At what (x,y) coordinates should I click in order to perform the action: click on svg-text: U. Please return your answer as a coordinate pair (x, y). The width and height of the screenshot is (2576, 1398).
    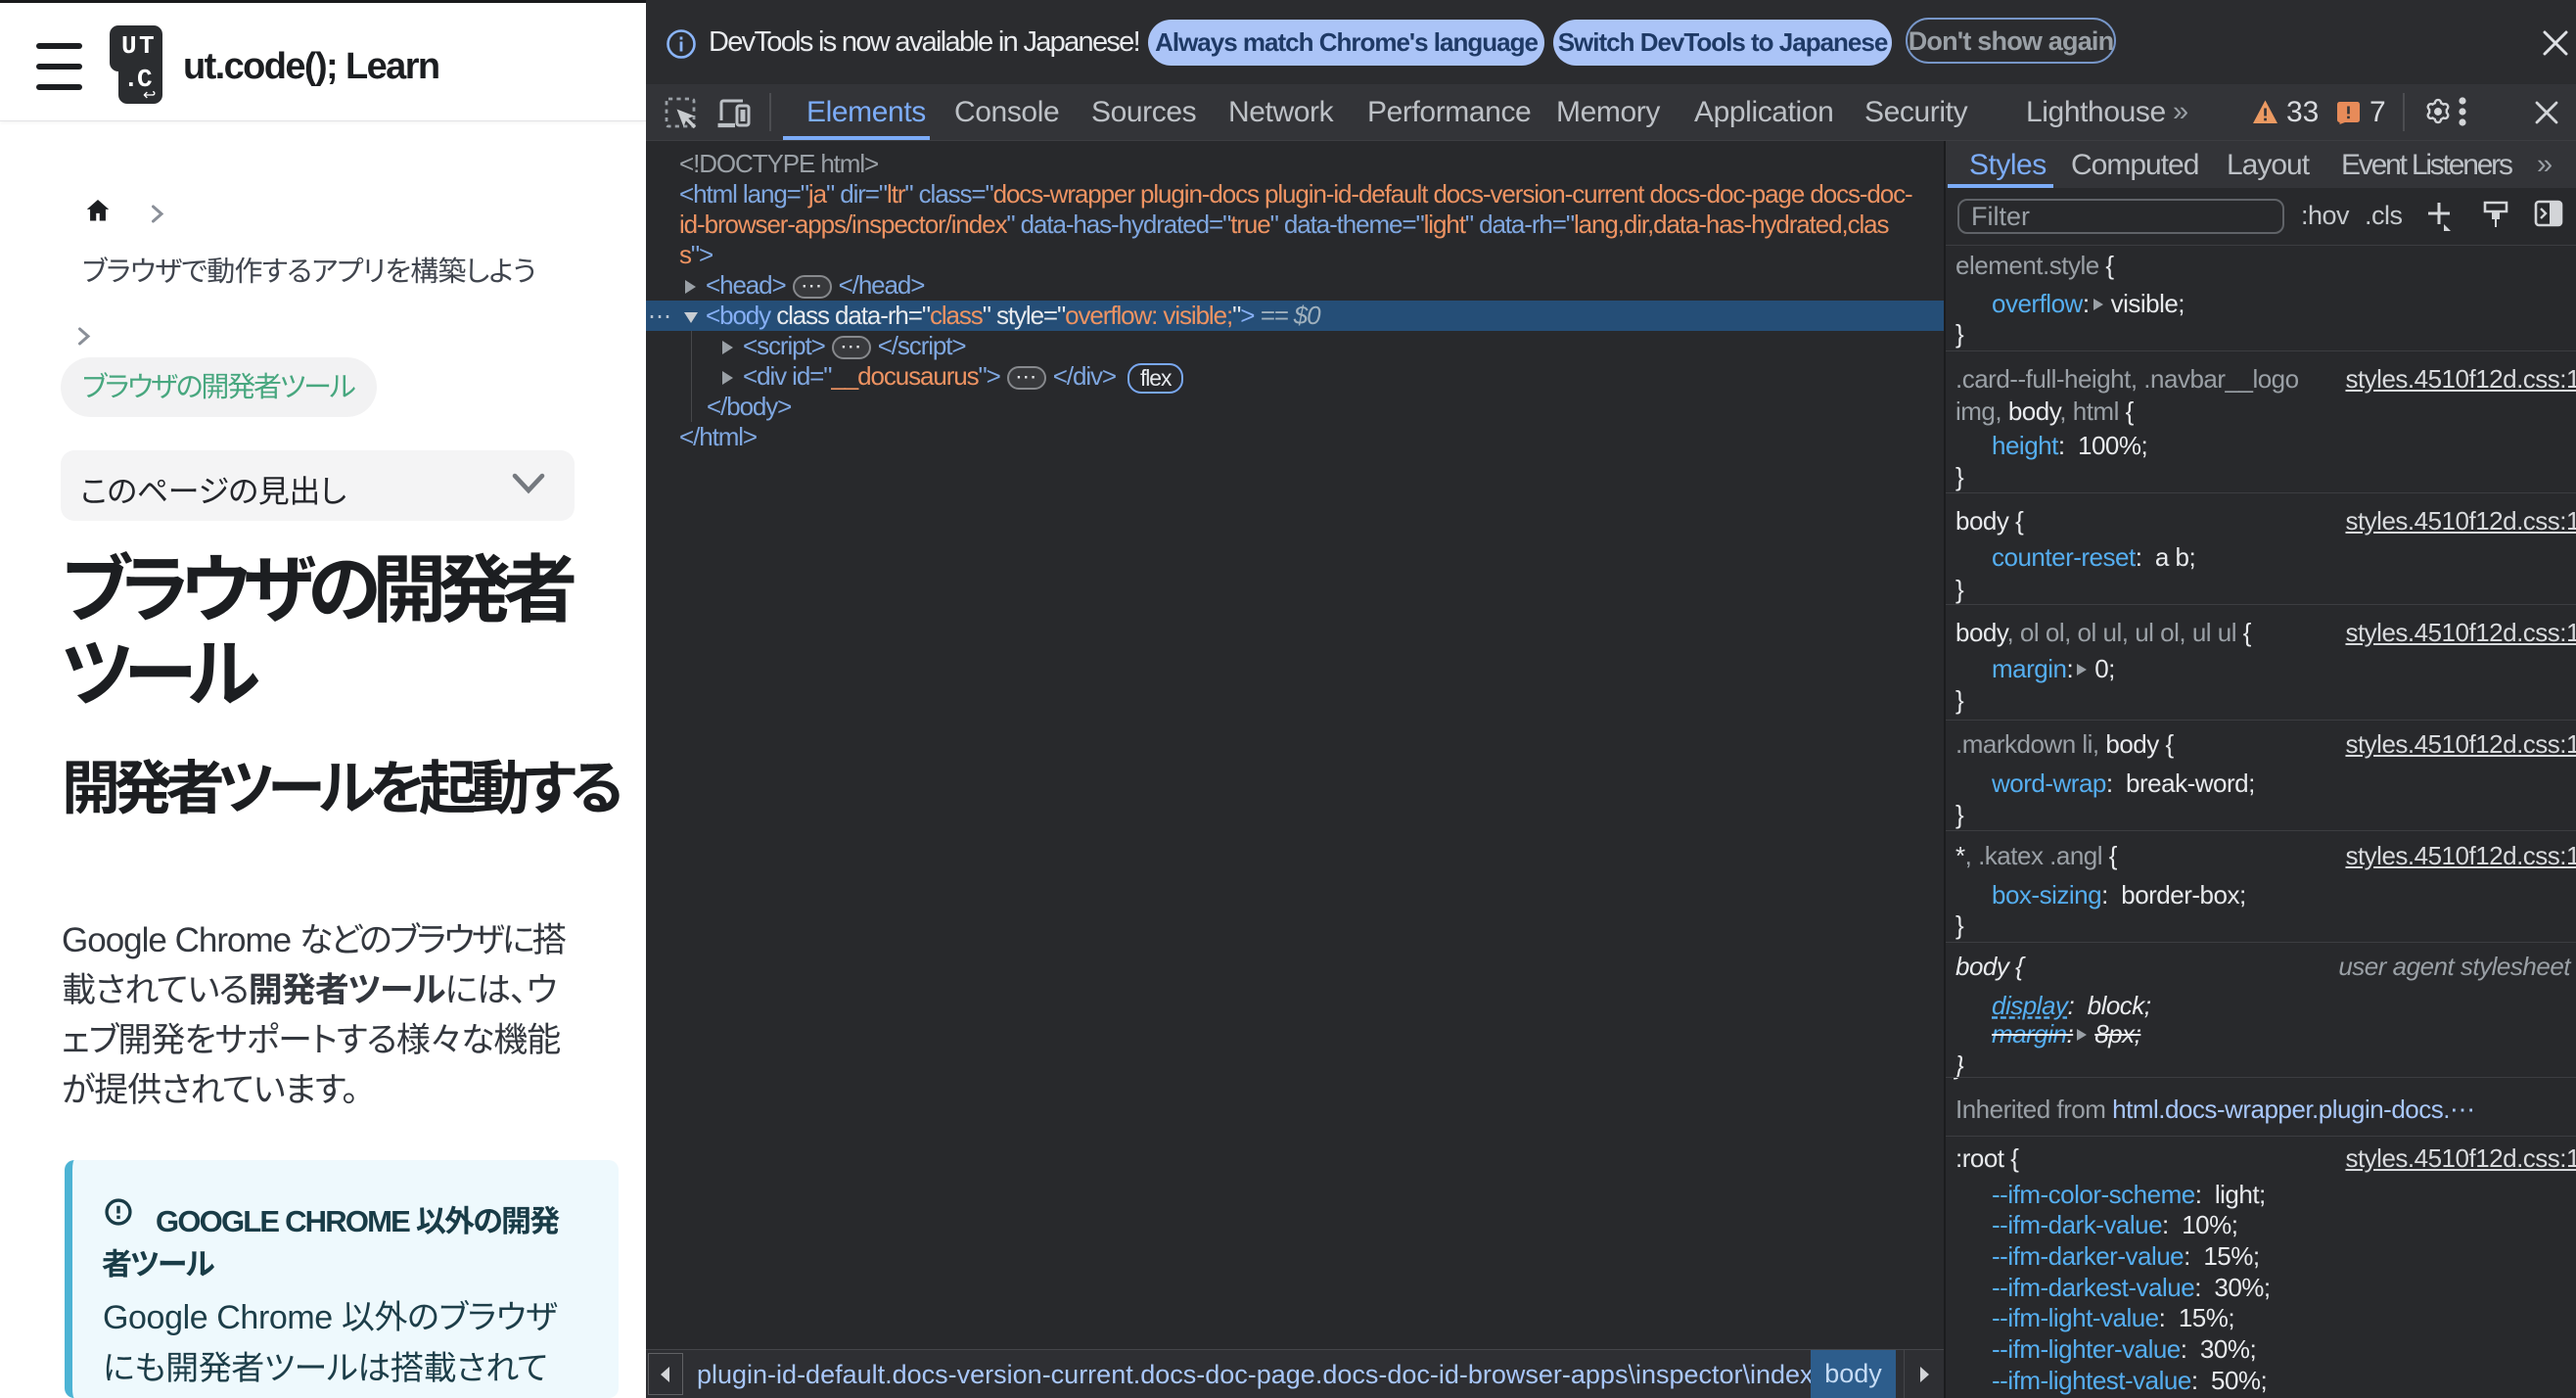
    Looking at the image, I should click on (129, 46).